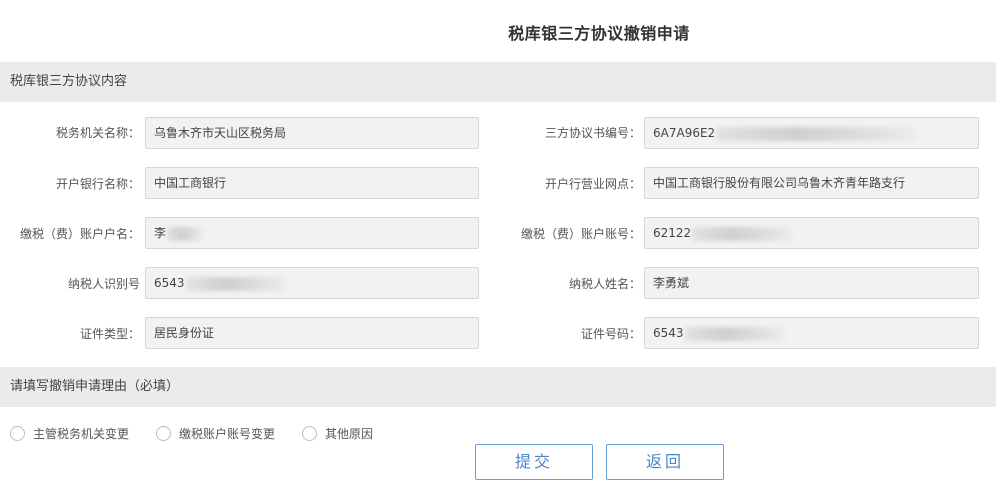  What do you see at coordinates (811, 183) in the screenshot?
I see `bank-branch-field: 中国工商银行股份有限公司乌鲁木齐青年路支行` at bounding box center [811, 183].